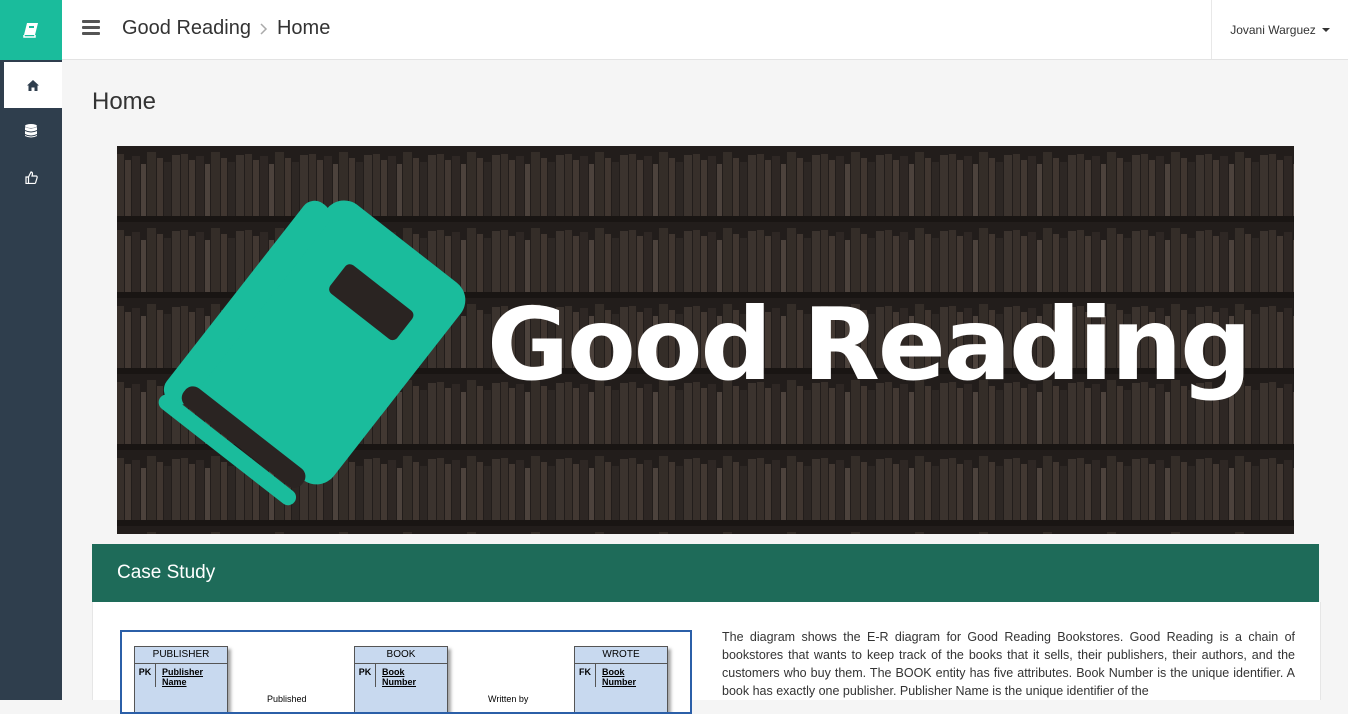  What do you see at coordinates (287, 699) in the screenshot?
I see `relationship-label: Published` at bounding box center [287, 699].